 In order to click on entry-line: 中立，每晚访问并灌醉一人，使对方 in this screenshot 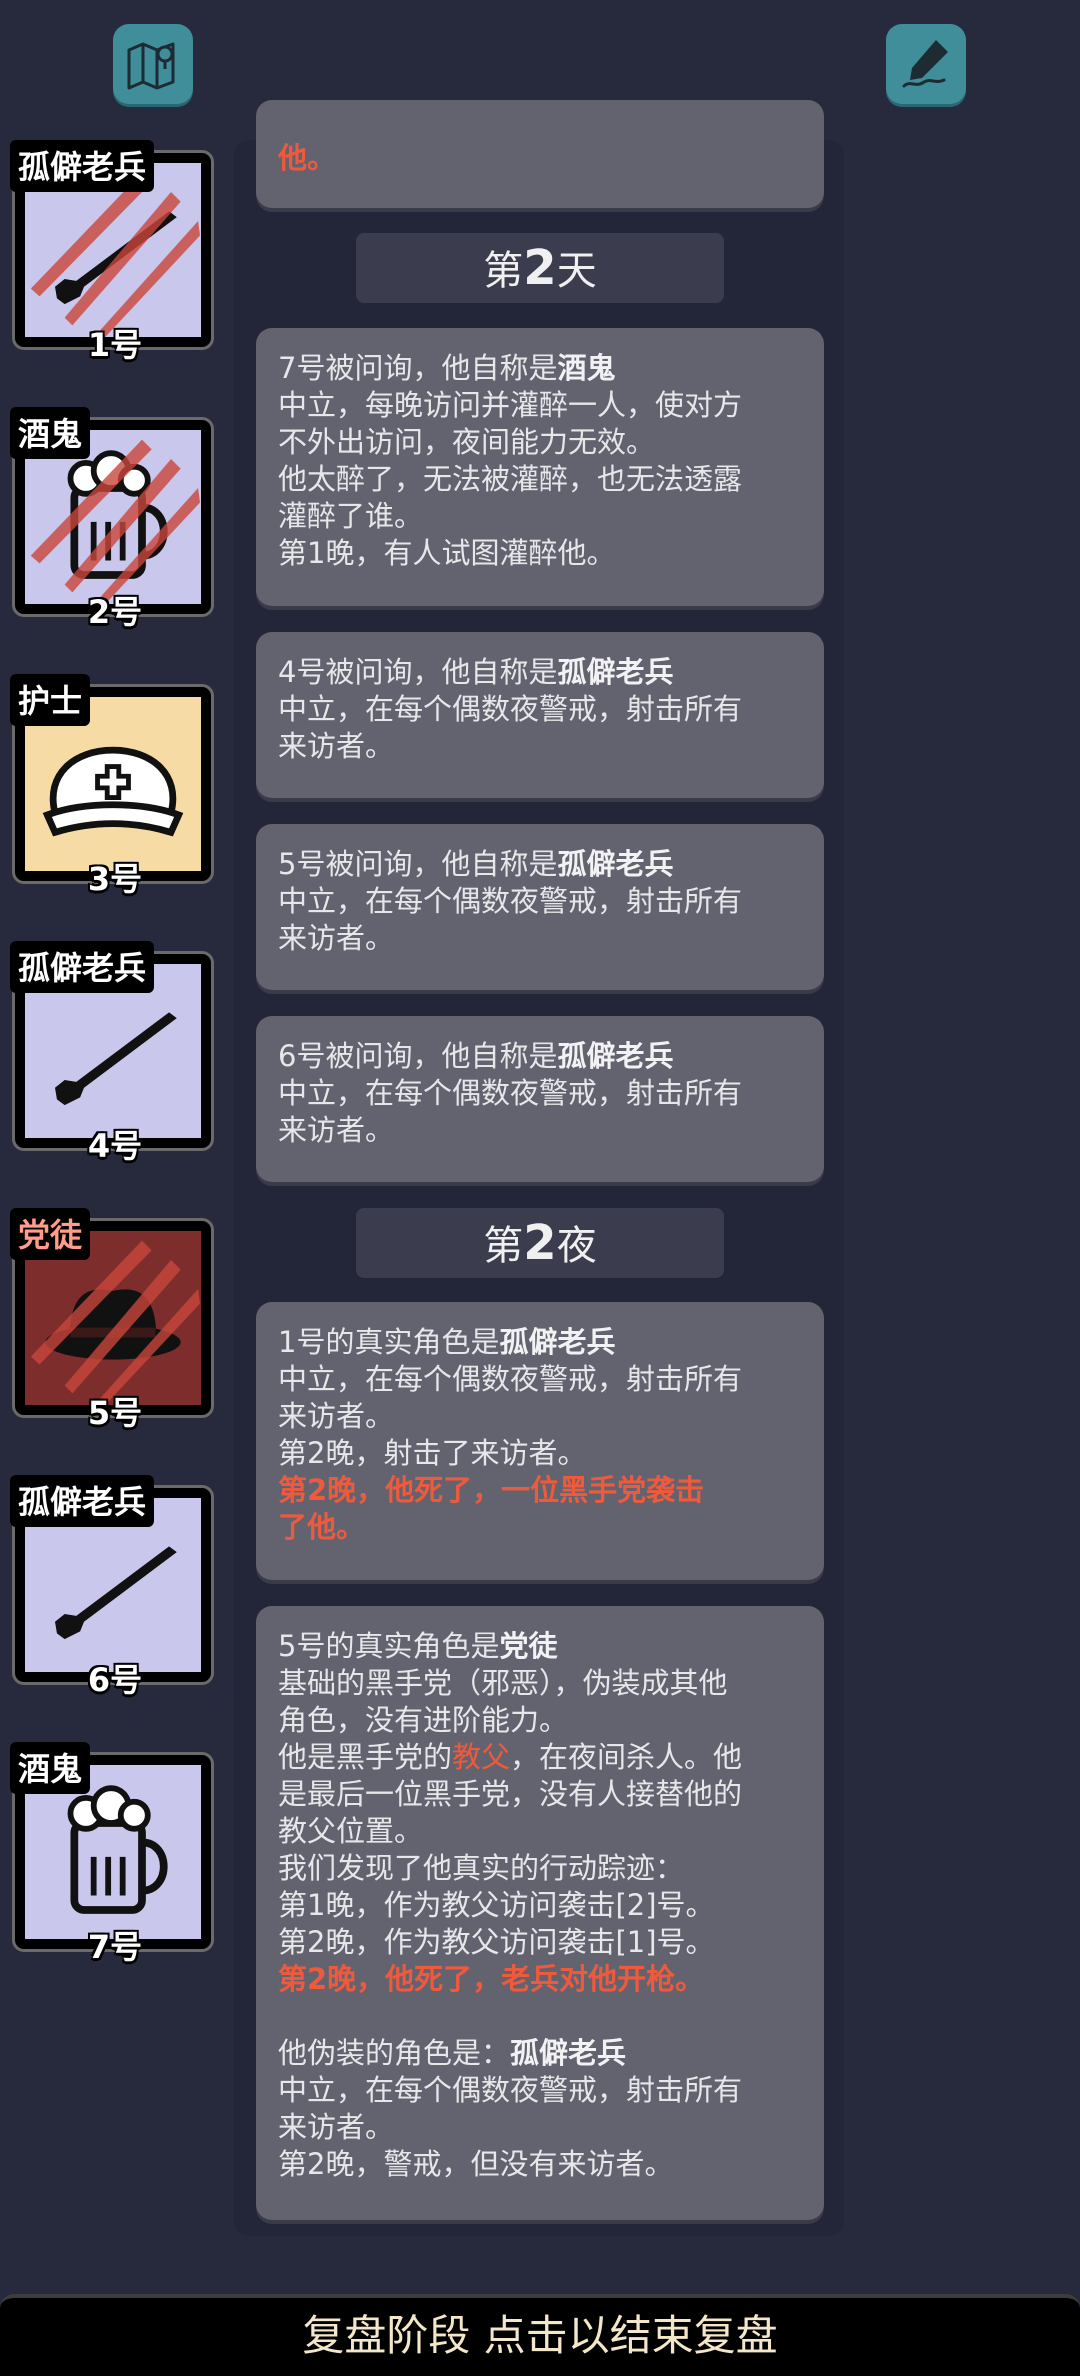, I will do `click(510, 405)`.